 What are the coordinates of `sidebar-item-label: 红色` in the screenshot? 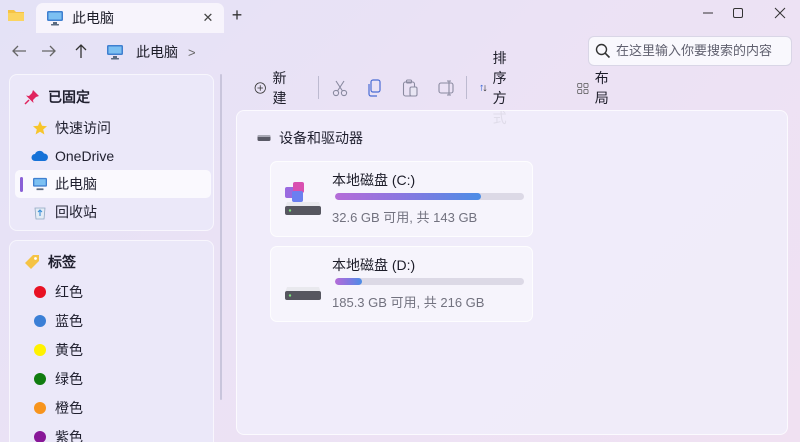 It's located at (69, 292).